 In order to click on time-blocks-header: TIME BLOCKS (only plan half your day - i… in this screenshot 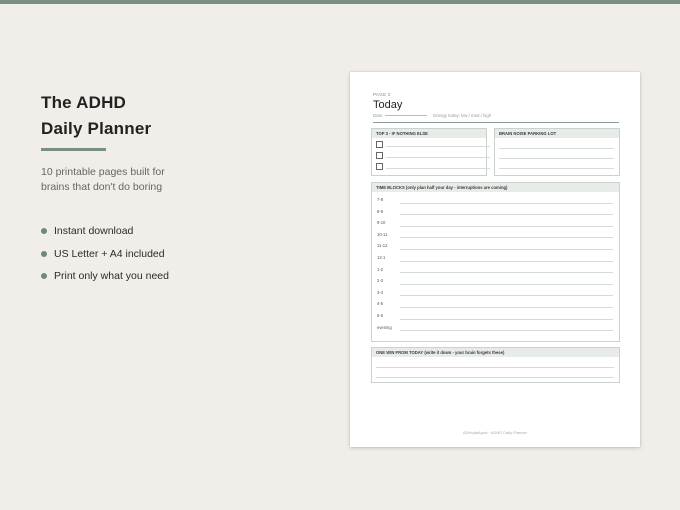, I will do `click(495, 187)`.